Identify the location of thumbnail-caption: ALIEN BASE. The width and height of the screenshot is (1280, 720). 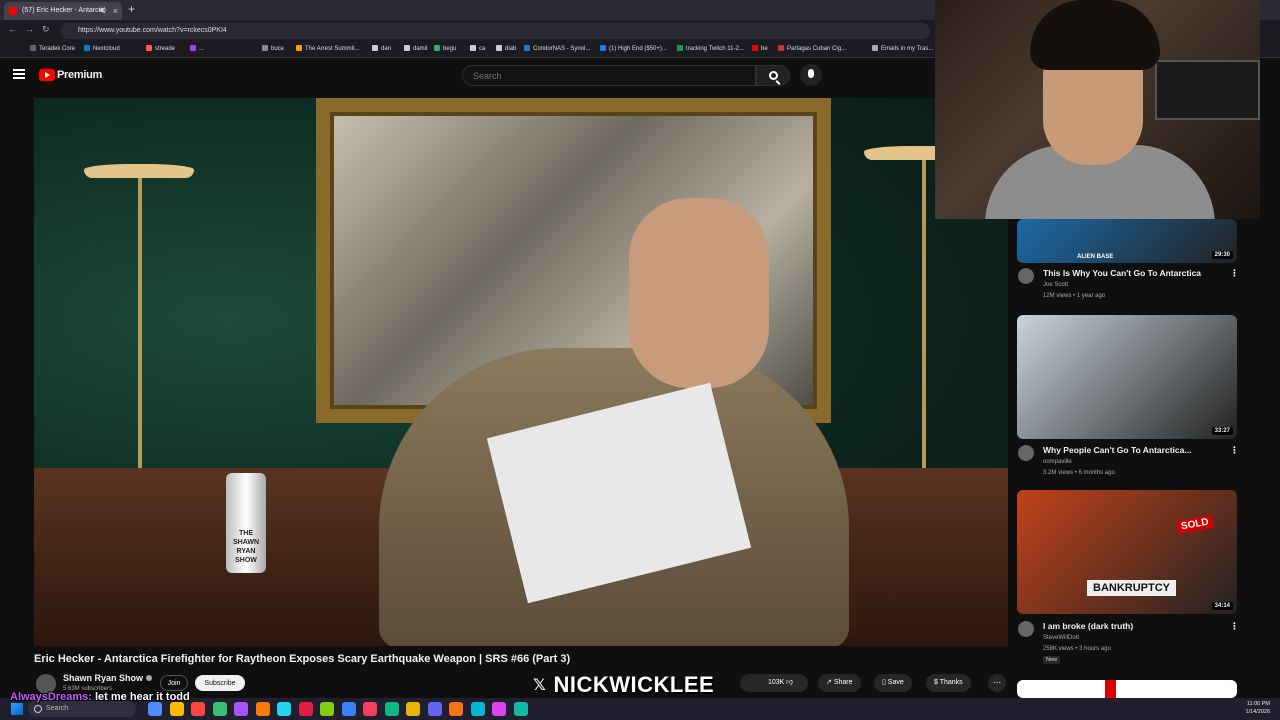
(1095, 257).